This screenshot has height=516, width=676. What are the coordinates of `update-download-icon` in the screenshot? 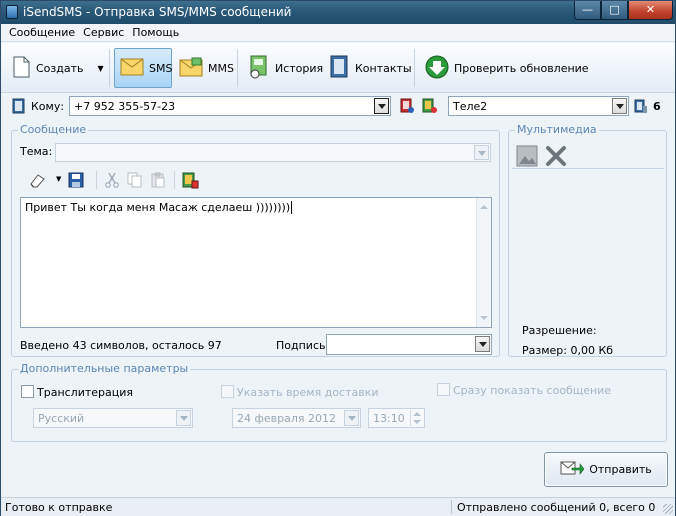 It's located at (437, 68).